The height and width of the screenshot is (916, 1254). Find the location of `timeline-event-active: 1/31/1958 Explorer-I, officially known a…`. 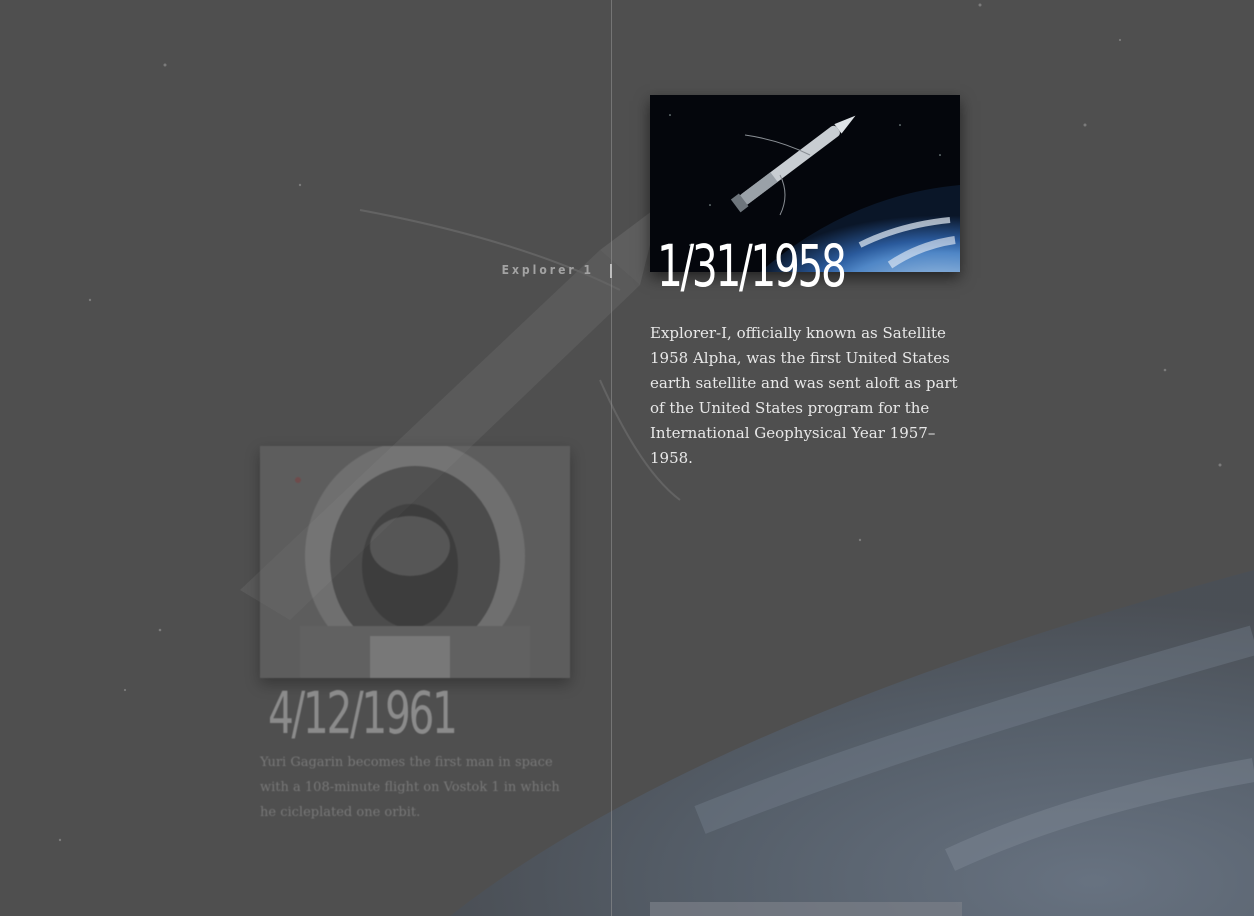

timeline-event-active: 1/31/1958 Explorer-I, officially known a… is located at coordinates (806, 281).